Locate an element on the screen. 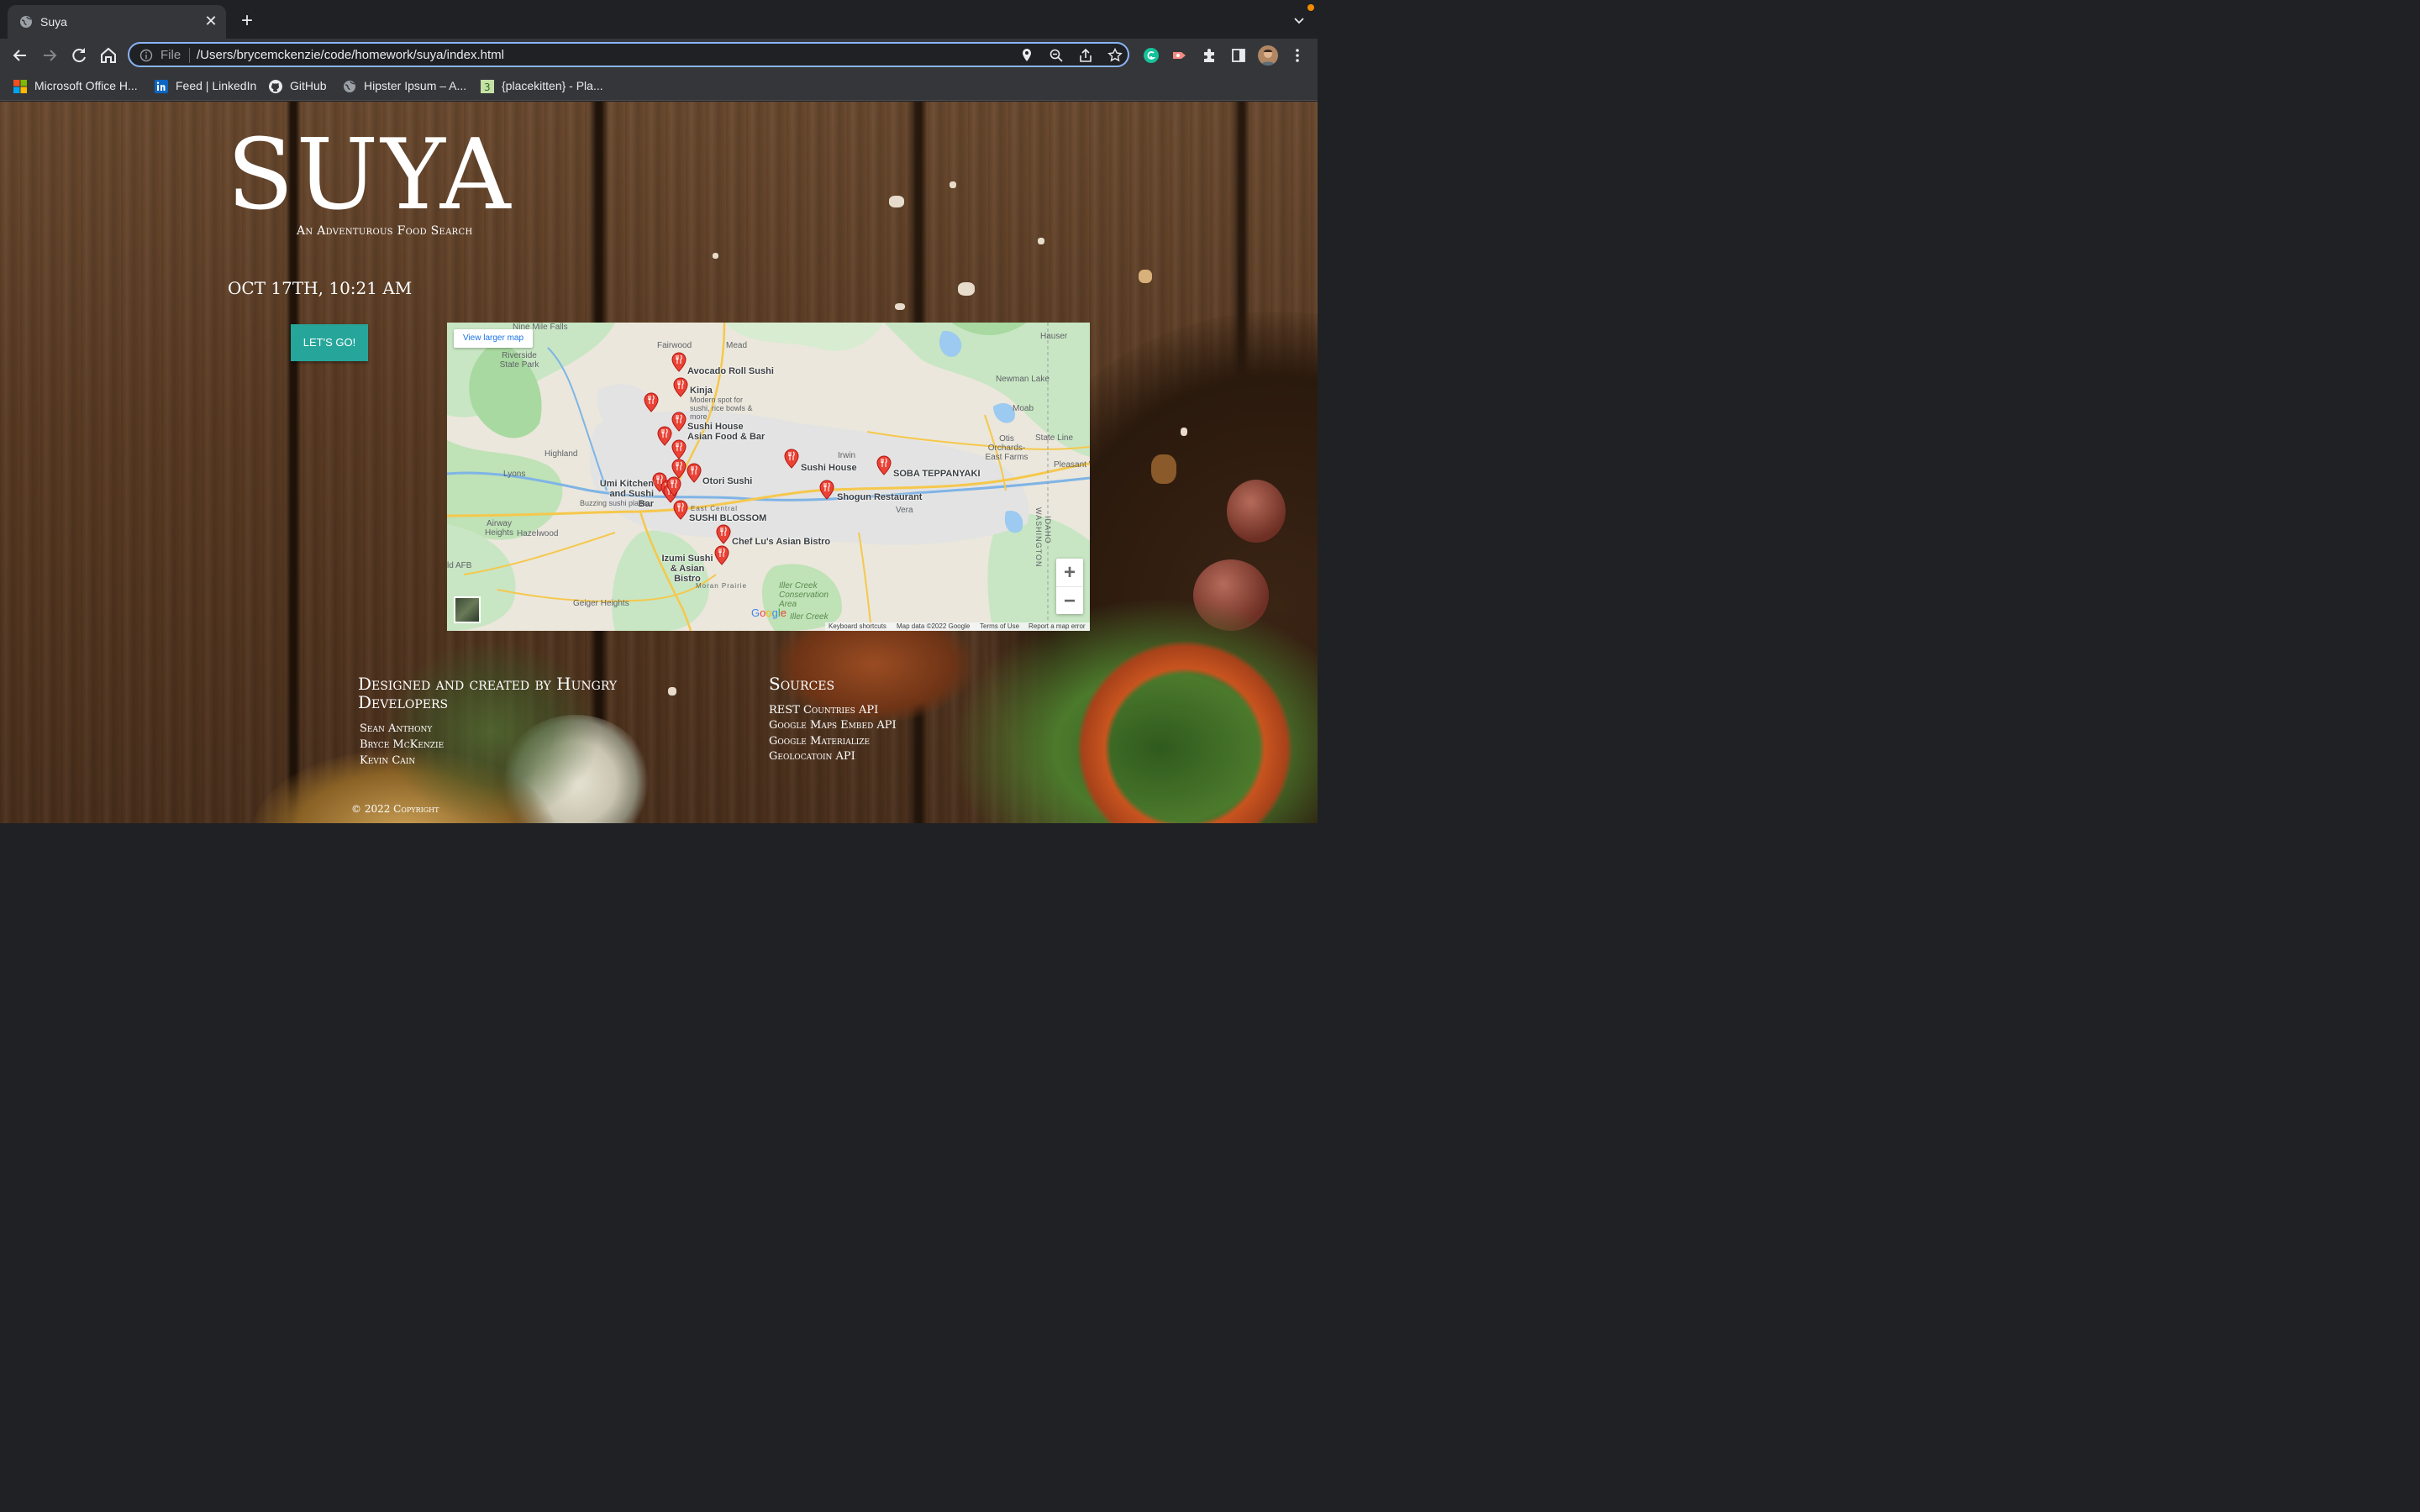 Image resolution: width=2420 pixels, height=1512 pixels. tab-title: Suya is located at coordinates (53, 22).